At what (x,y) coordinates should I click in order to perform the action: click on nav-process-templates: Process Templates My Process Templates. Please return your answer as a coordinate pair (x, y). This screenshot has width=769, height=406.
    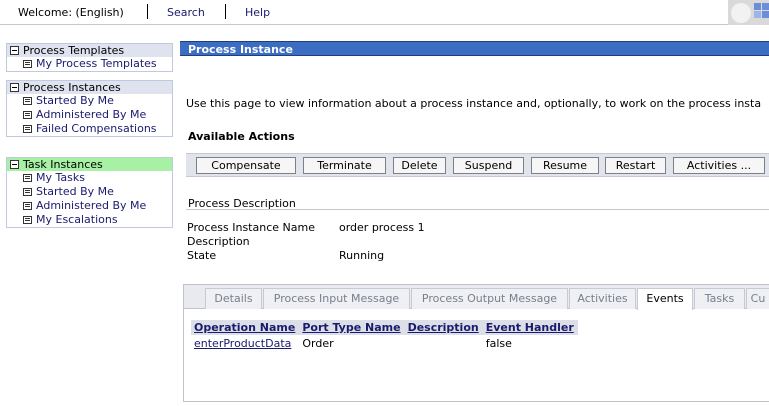
    Looking at the image, I should click on (89, 57).